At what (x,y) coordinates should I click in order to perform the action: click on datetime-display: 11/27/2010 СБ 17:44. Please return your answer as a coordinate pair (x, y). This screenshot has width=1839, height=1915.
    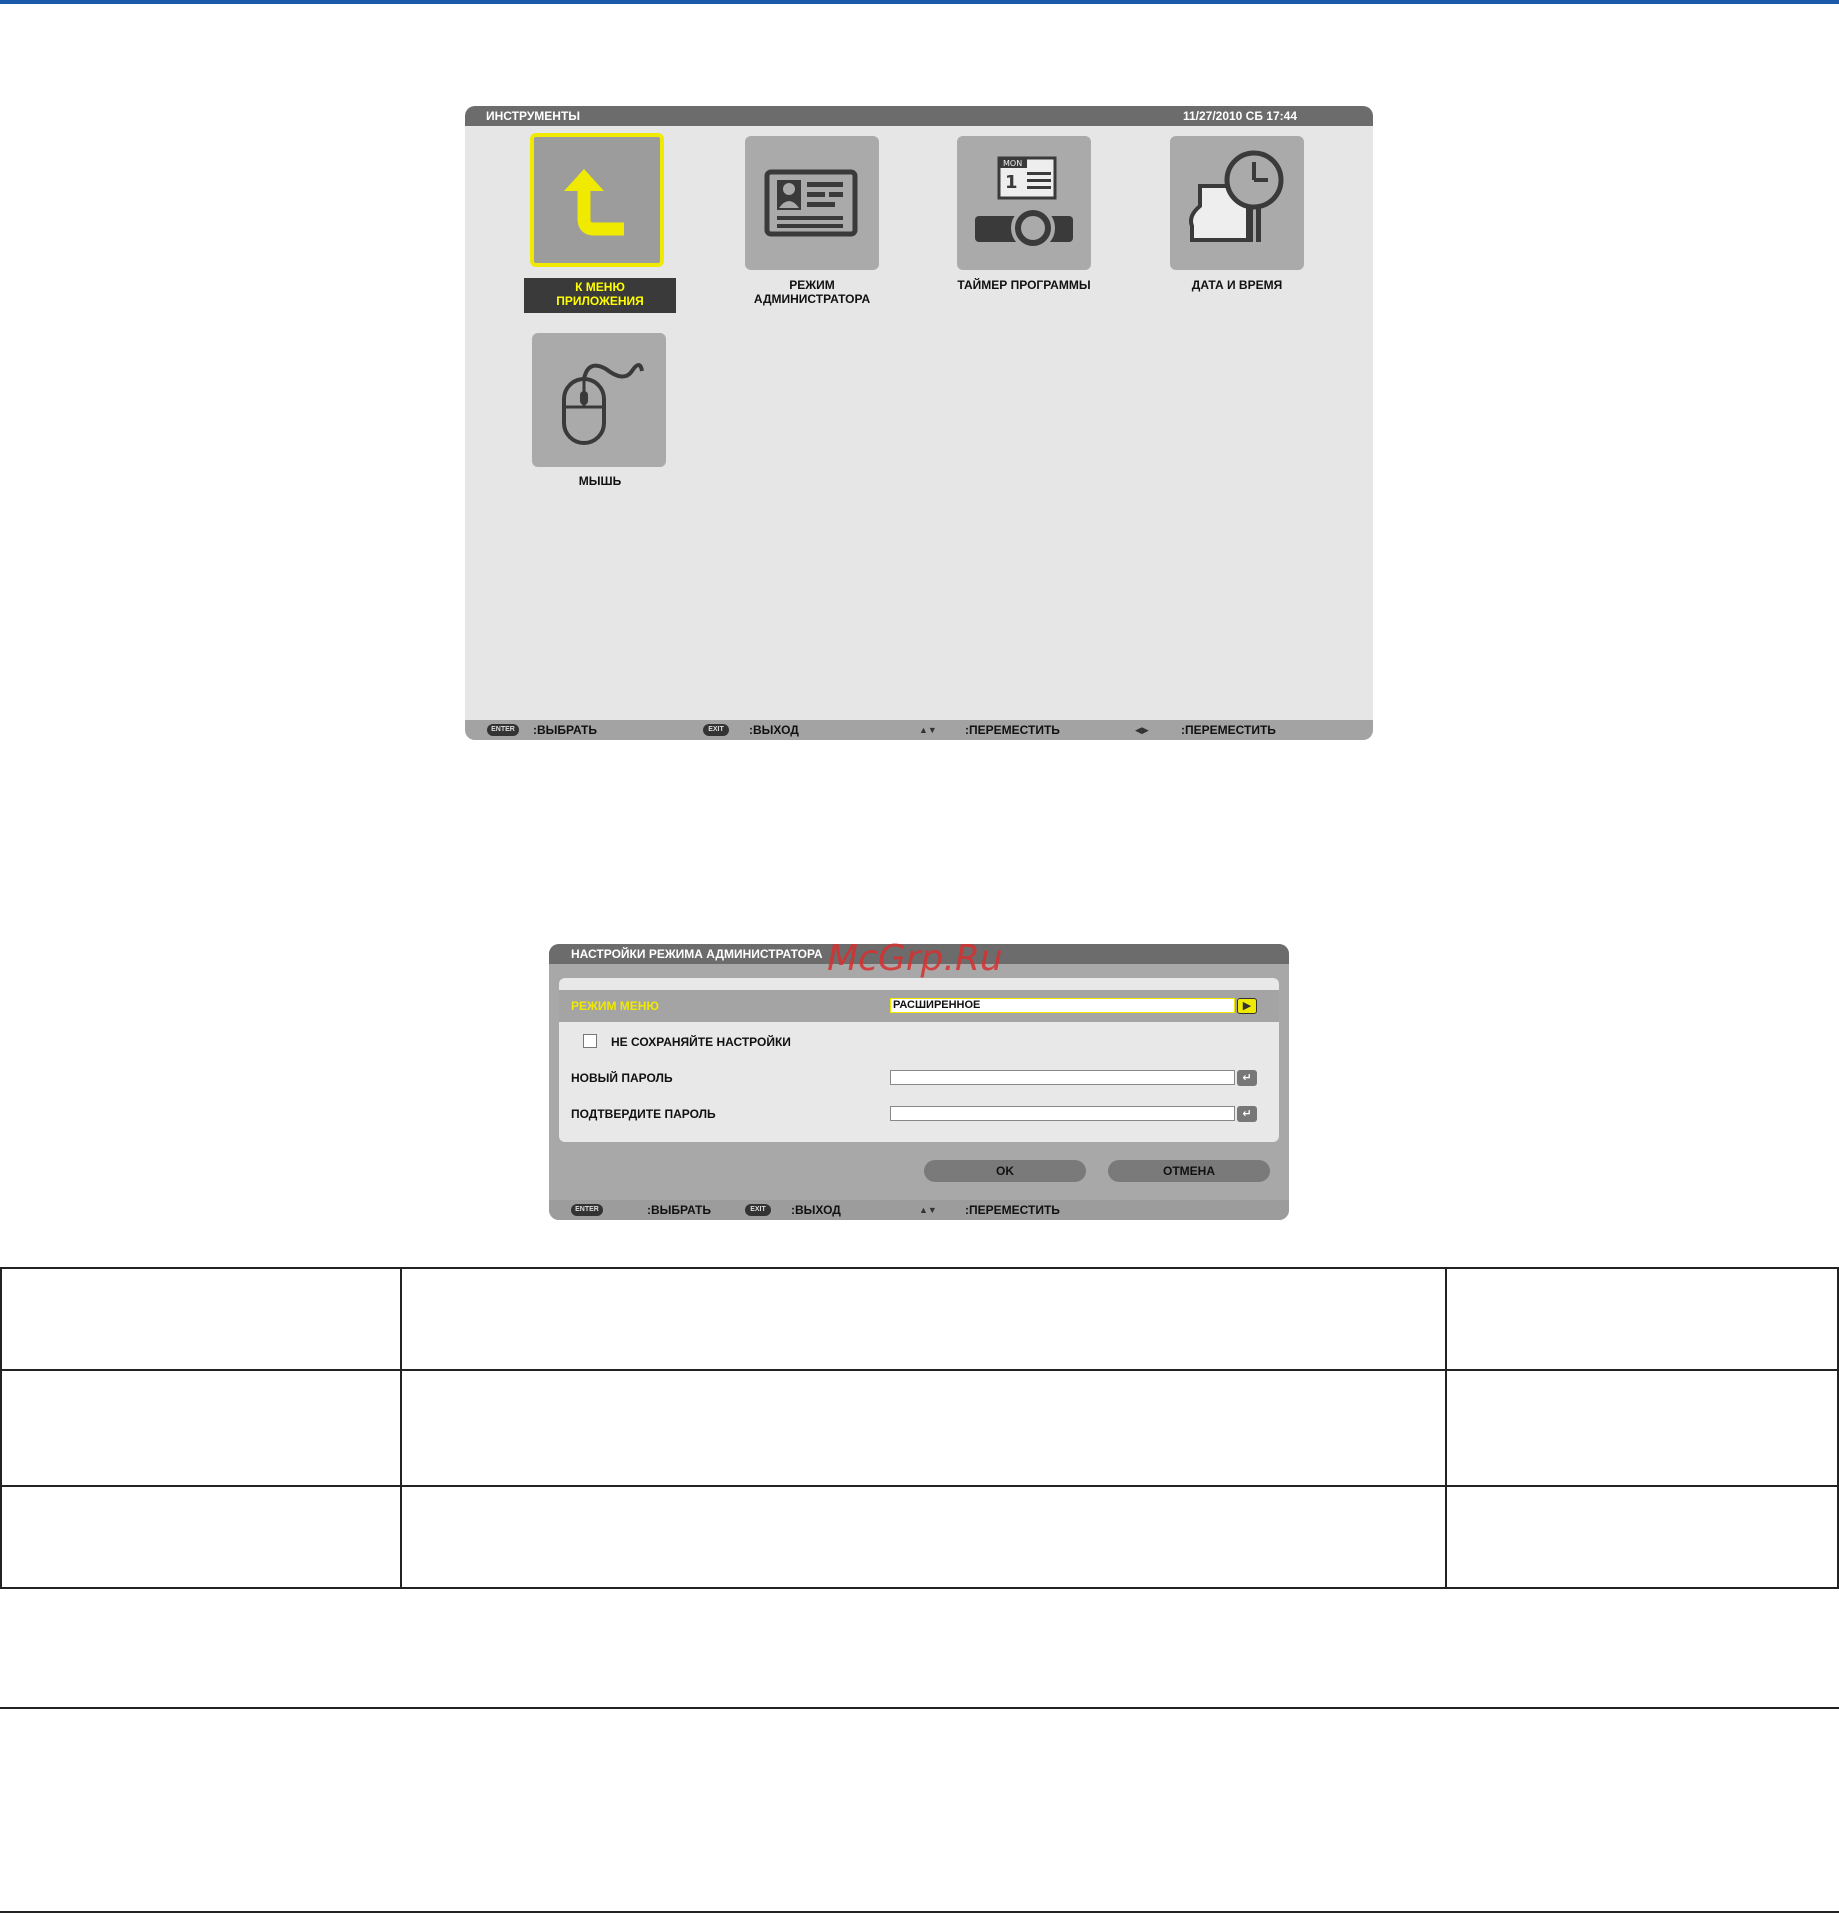
    Looking at the image, I should click on (1239, 116).